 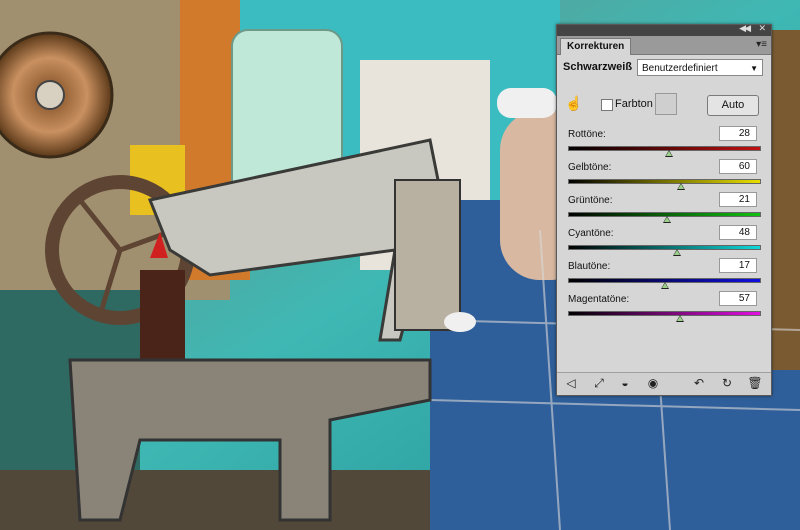 I want to click on tint-color-swatch, so click(x=666, y=104).